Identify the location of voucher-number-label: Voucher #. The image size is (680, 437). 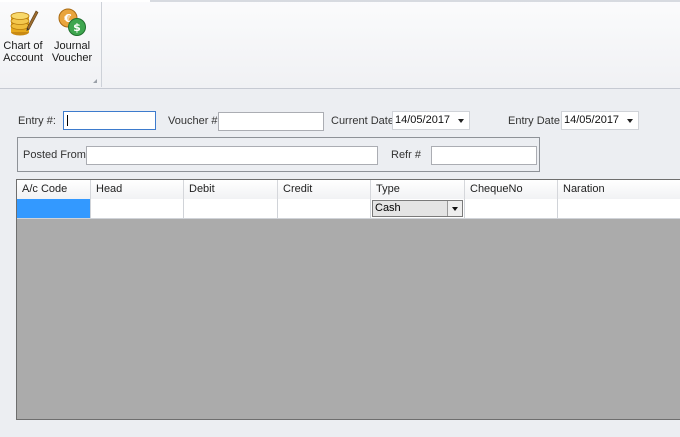
(193, 121).